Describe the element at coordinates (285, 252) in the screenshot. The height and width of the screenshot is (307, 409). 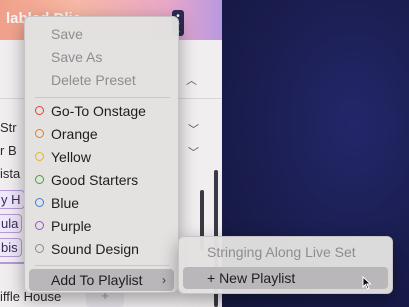
I see `playlist-item: Stringing Along Live Set` at that location.